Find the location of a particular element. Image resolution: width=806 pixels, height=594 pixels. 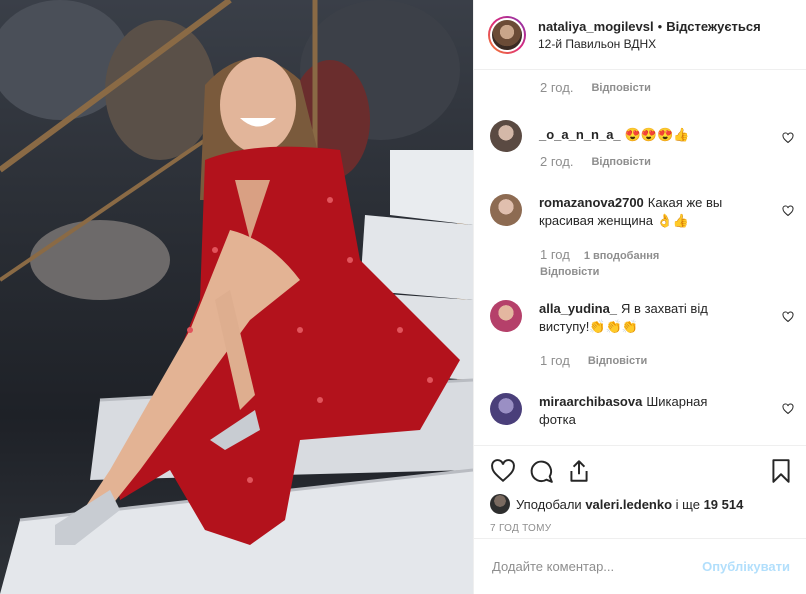

comment-icon is located at coordinates (541, 471).